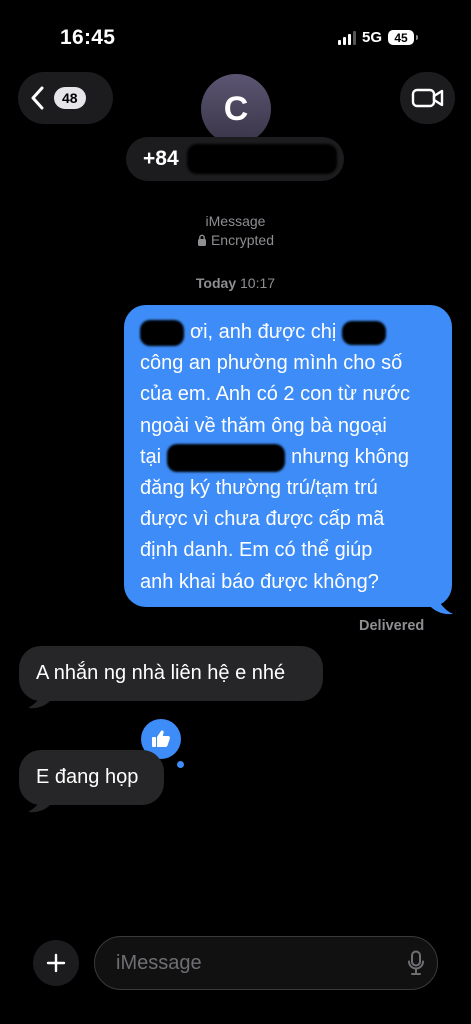 Image resolution: width=471 pixels, height=1024 pixels. Describe the element at coordinates (151, 456) in the screenshot. I see `message-line-prefix: tại` at that location.